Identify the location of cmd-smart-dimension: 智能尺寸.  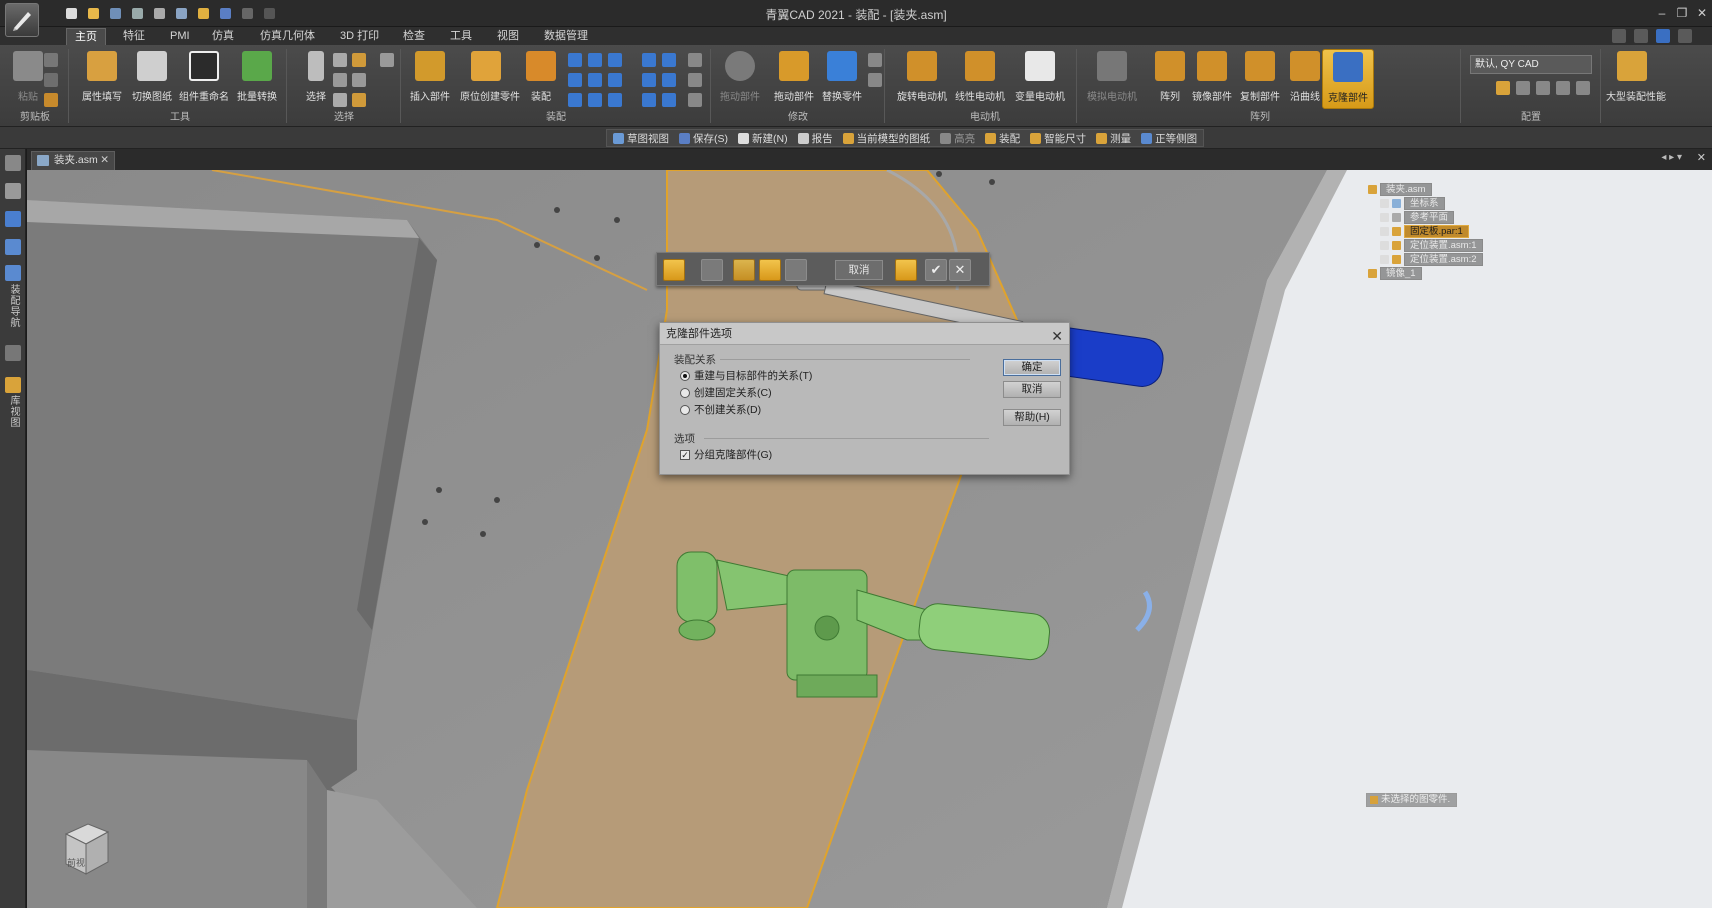
(1058, 138).